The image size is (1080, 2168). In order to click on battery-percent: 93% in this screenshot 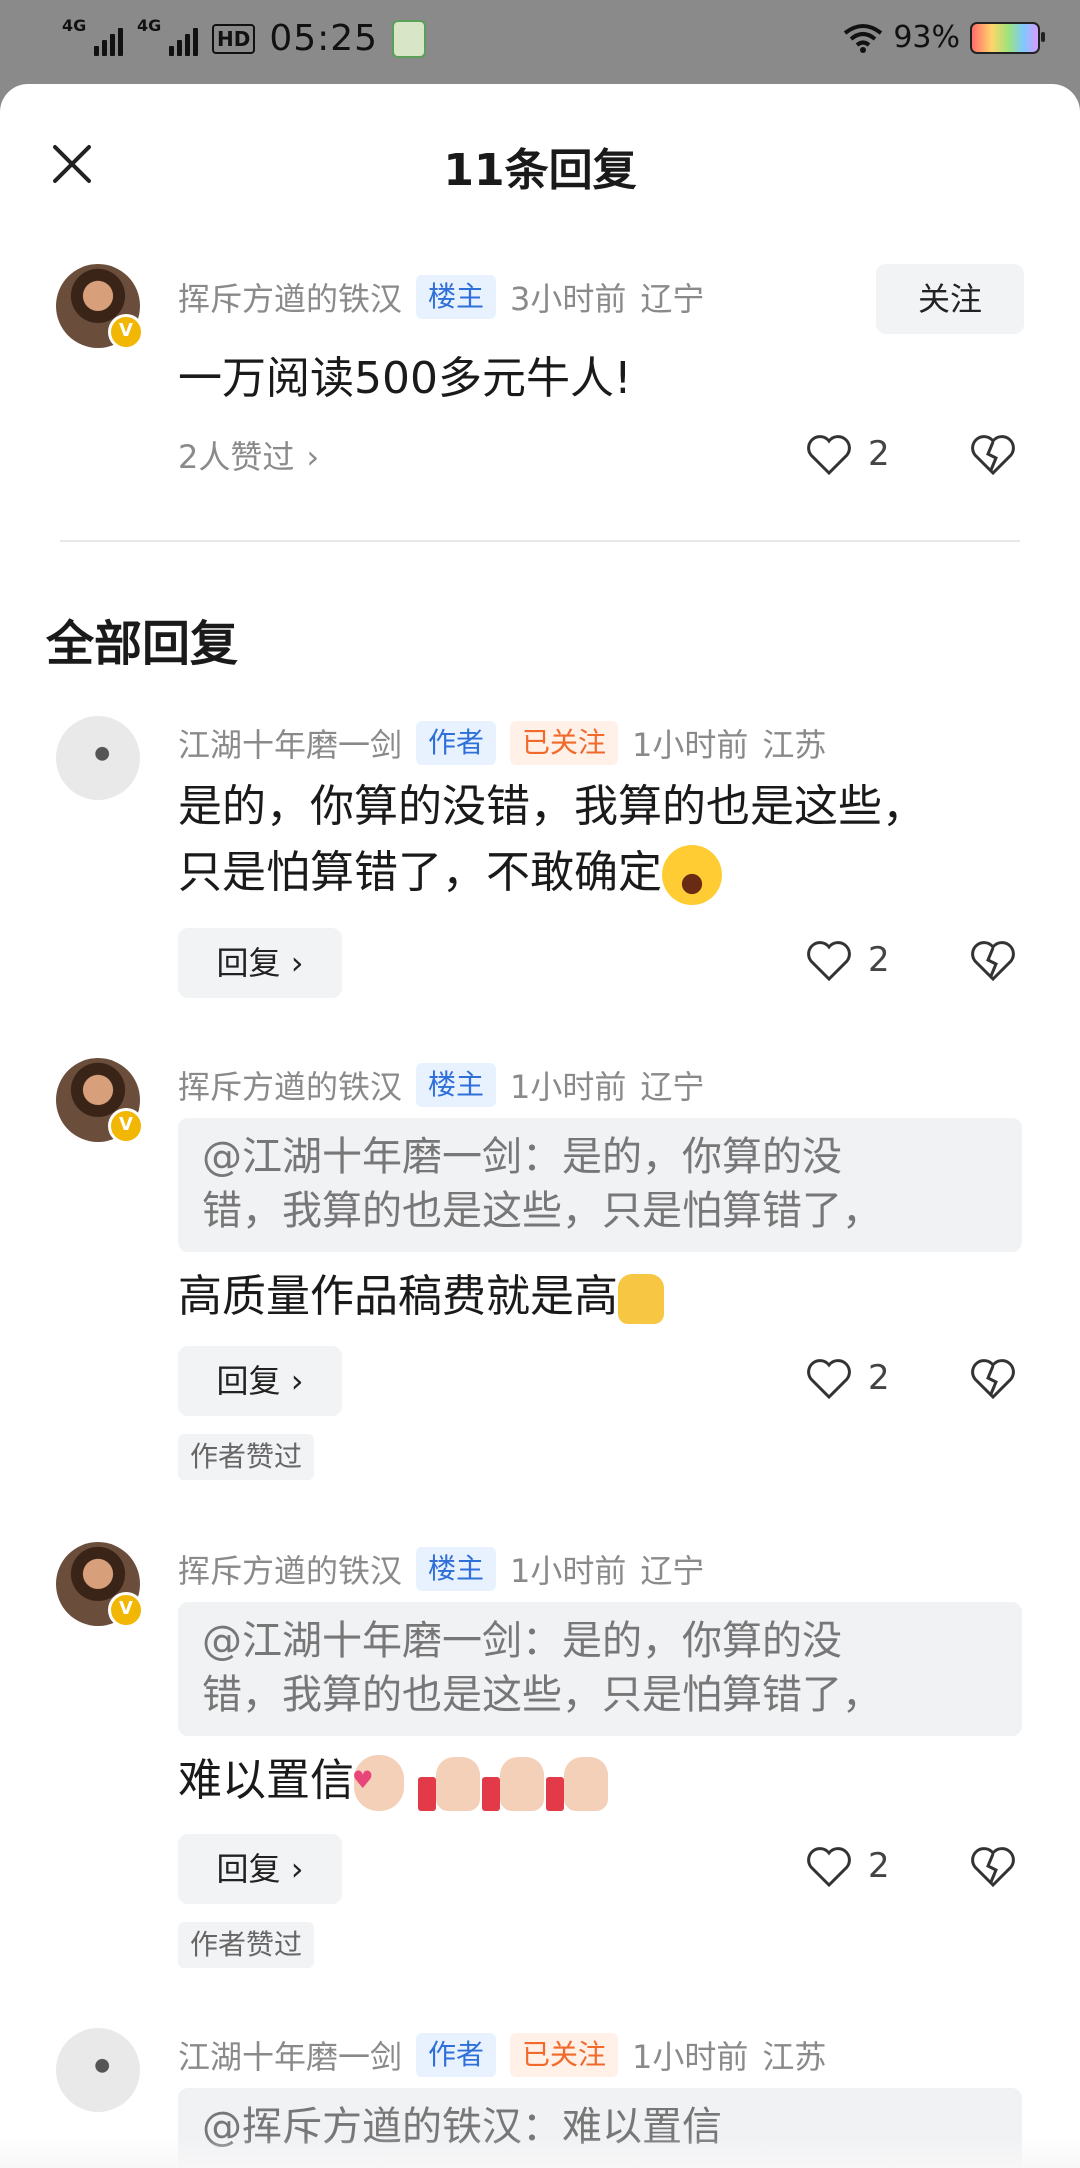, I will do `click(926, 37)`.